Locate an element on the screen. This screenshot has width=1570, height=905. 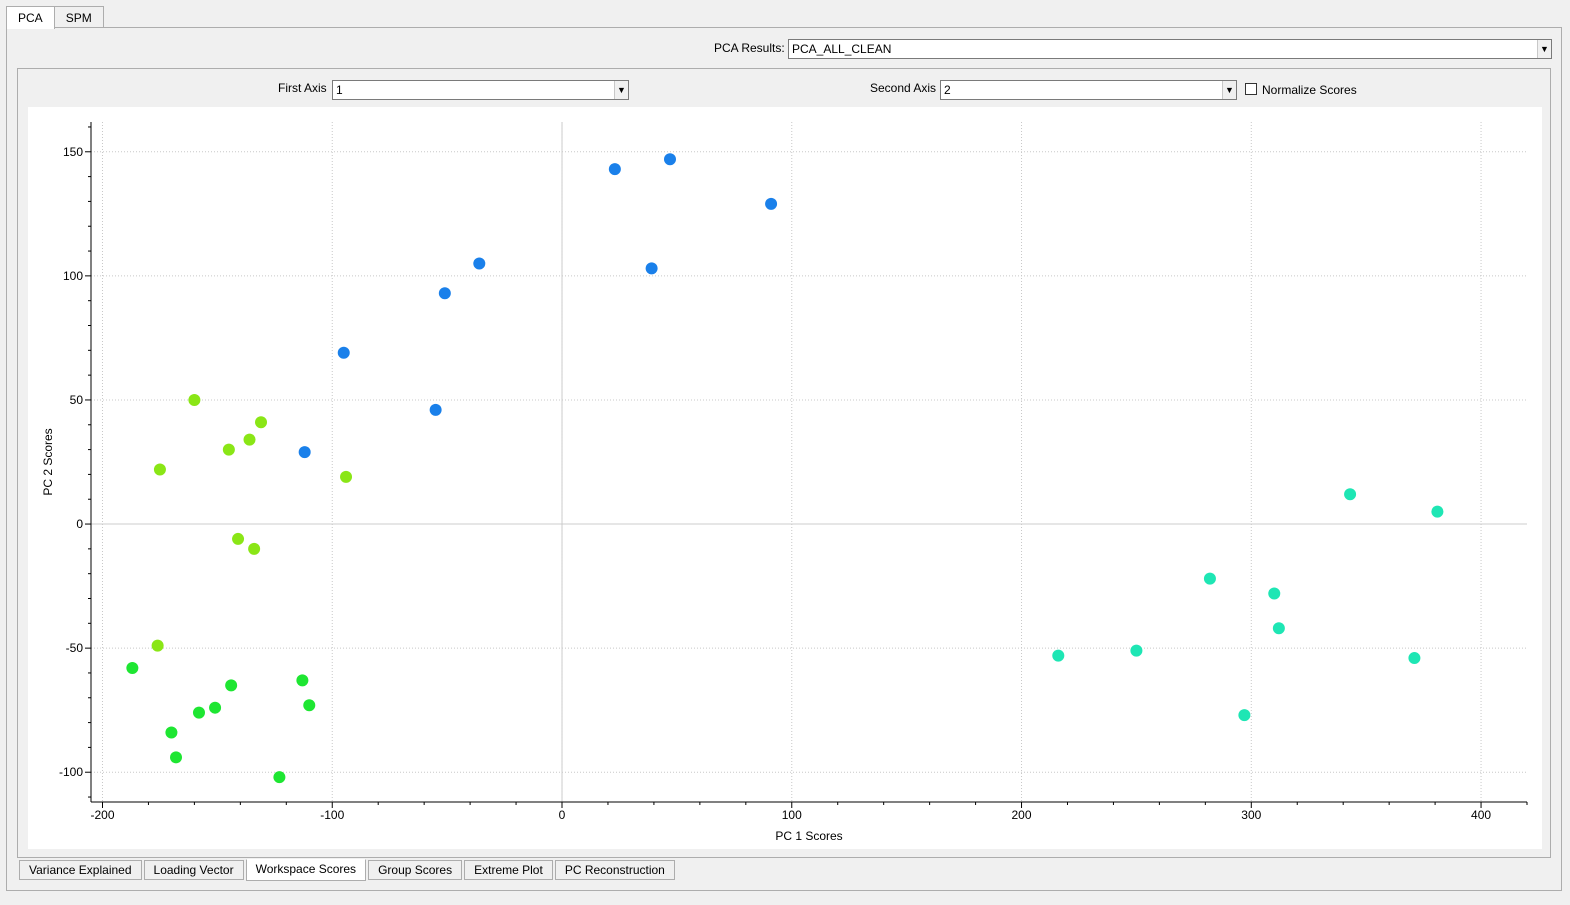
tab-workspace-scores: Workspace Scores is located at coordinates (306, 870).